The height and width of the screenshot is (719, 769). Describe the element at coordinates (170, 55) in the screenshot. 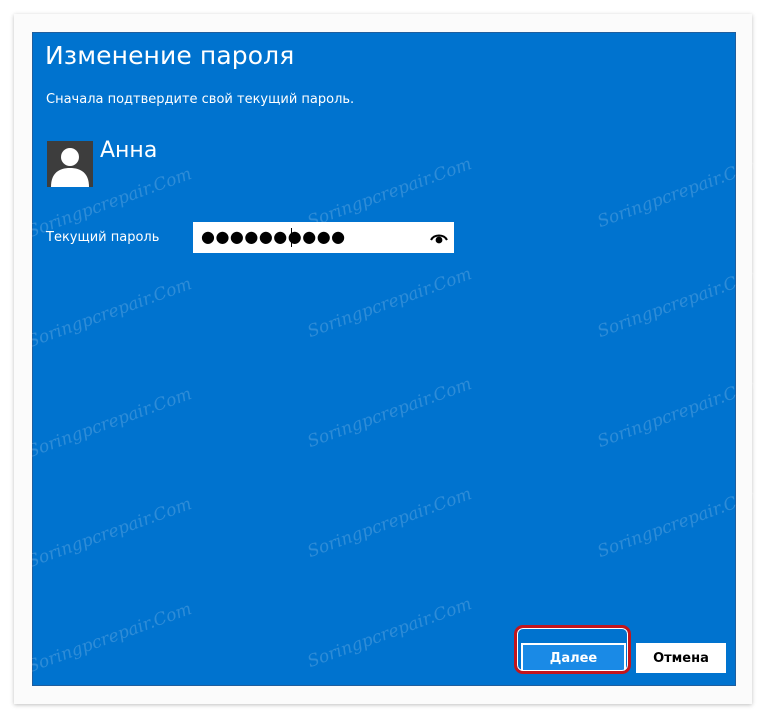

I see `dialog-title: Изменение пароля` at that location.